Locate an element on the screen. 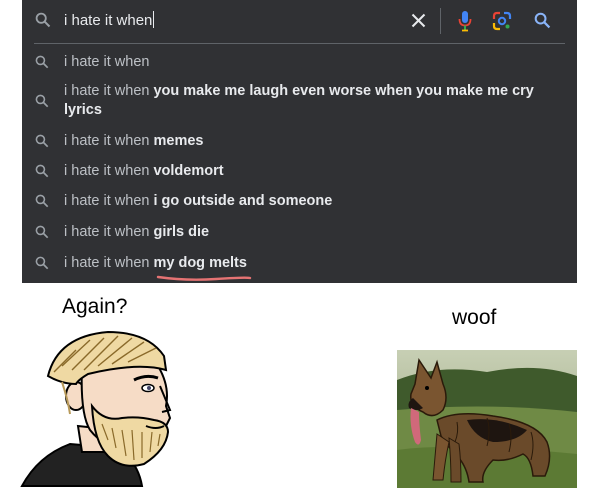 The height and width of the screenshot is (501, 604). suggestion-text: i hate it when my dog melts is located at coordinates (304, 263).